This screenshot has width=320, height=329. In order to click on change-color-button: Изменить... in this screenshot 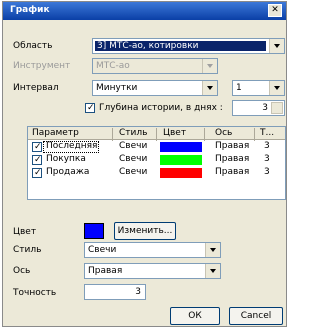, I will do `click(145, 231)`.